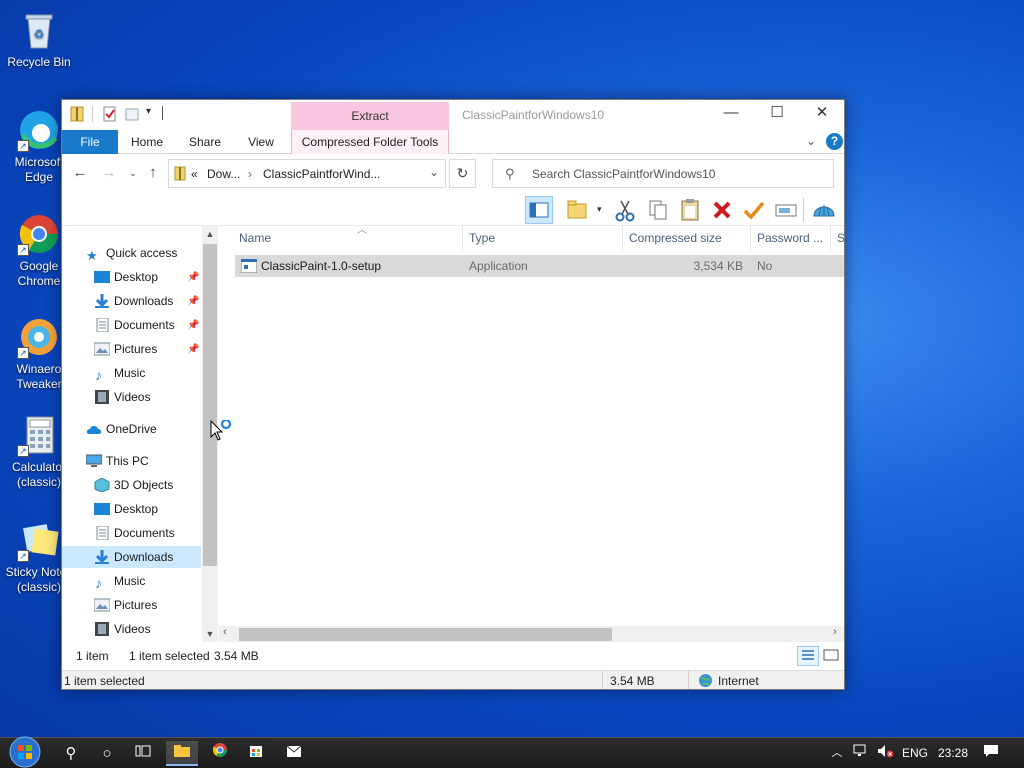 Image resolution: width=1024 pixels, height=768 pixels. Describe the element at coordinates (690, 210) in the screenshot. I see `paste-button` at that location.